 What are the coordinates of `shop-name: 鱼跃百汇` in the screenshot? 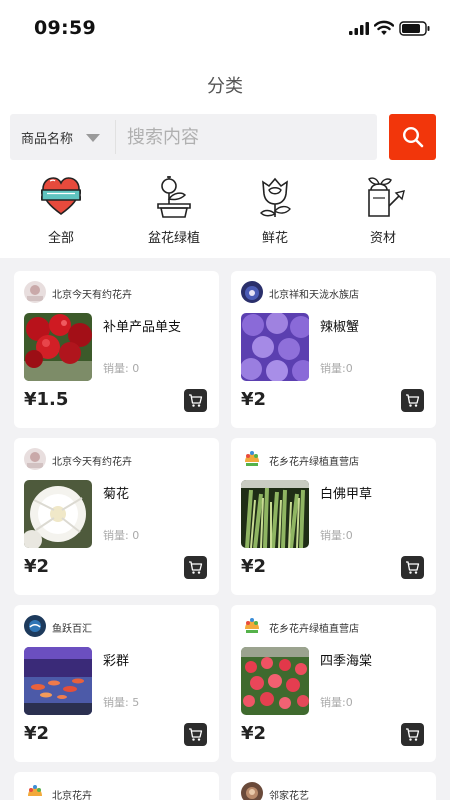 It's located at (72, 629).